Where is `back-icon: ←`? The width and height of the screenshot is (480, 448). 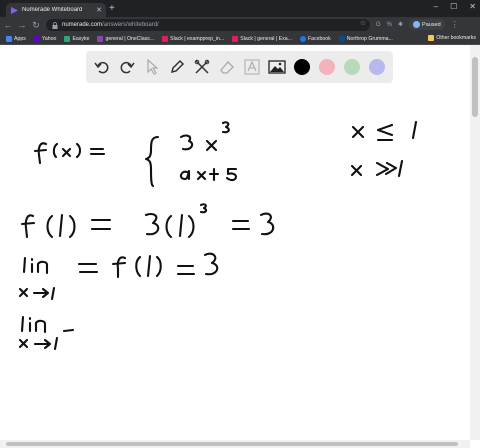
back-icon: ← is located at coordinates (8, 25).